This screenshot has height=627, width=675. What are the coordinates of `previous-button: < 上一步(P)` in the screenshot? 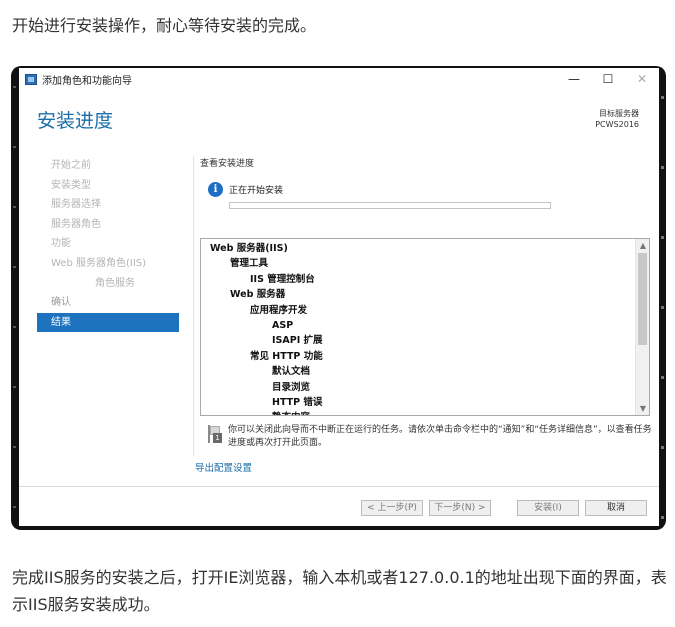 It's located at (392, 508).